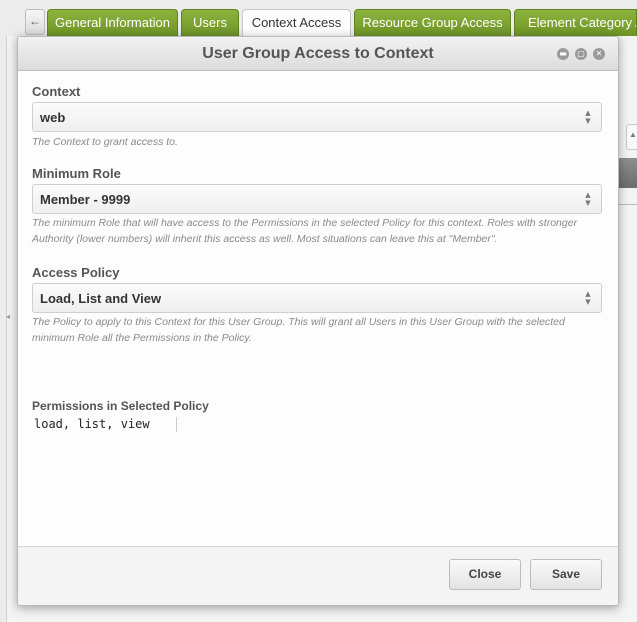 The height and width of the screenshot is (622, 637). Describe the element at coordinates (56, 91) in the screenshot. I see `context-label: Context` at that location.